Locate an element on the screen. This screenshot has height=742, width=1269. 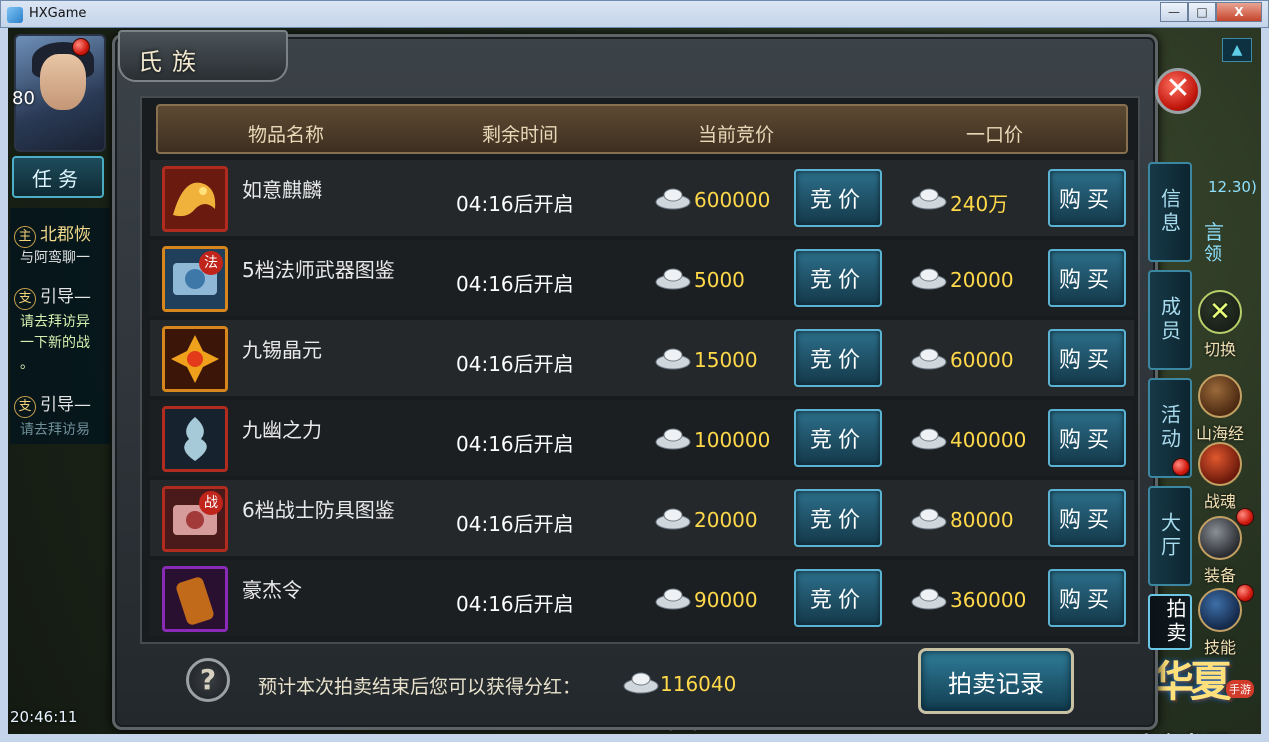
window-controls: — □ X is located at coordinates (1211, 12).